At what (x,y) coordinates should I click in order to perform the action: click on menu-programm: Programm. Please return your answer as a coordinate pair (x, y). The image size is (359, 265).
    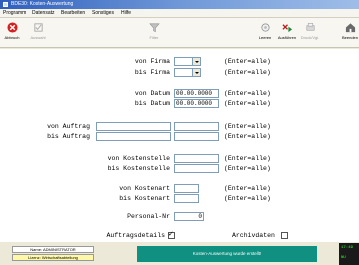
    Looking at the image, I should click on (14, 13).